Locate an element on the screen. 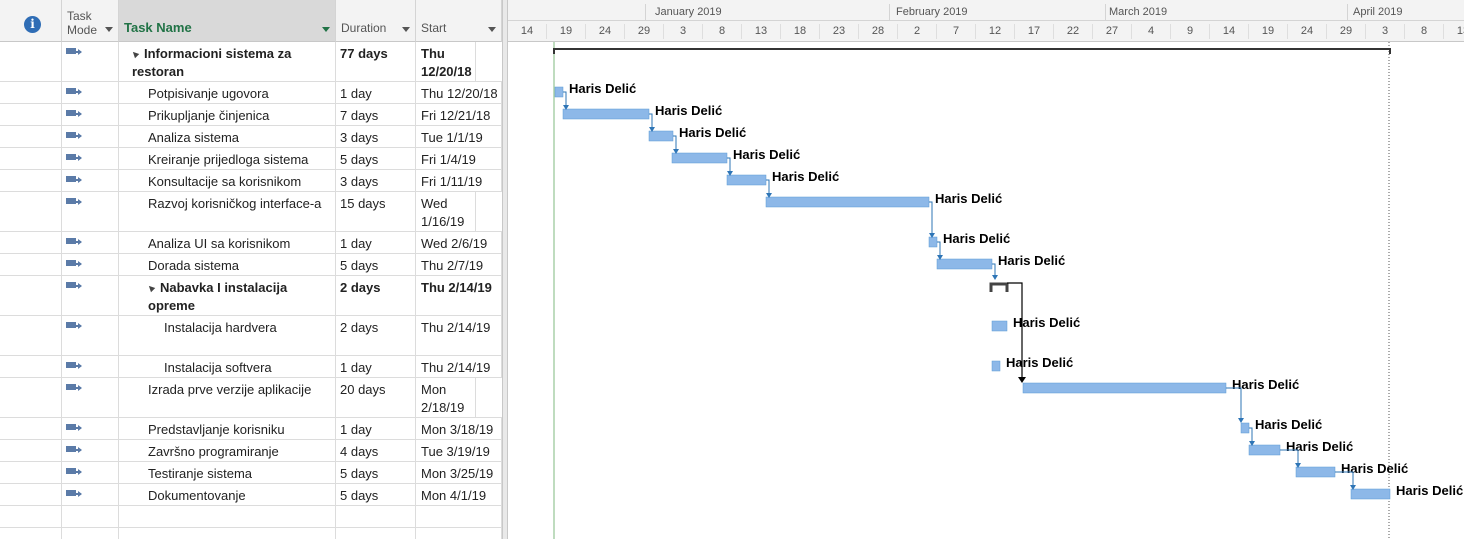 The width and height of the screenshot is (1464, 539). start-cell: Fri 12/21/18 is located at coordinates (459, 114).